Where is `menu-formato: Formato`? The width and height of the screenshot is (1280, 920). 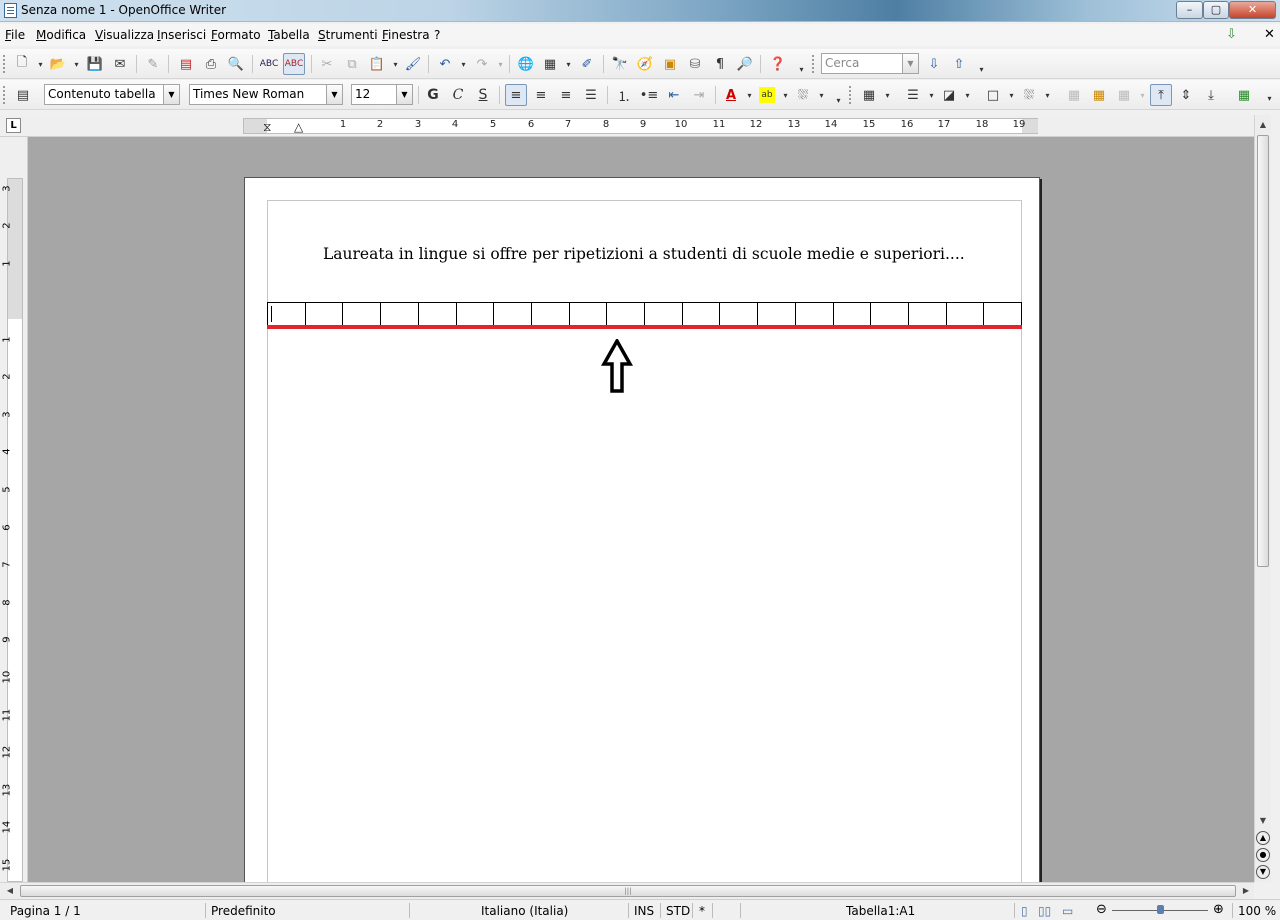
menu-formato: Formato is located at coordinates (236, 35).